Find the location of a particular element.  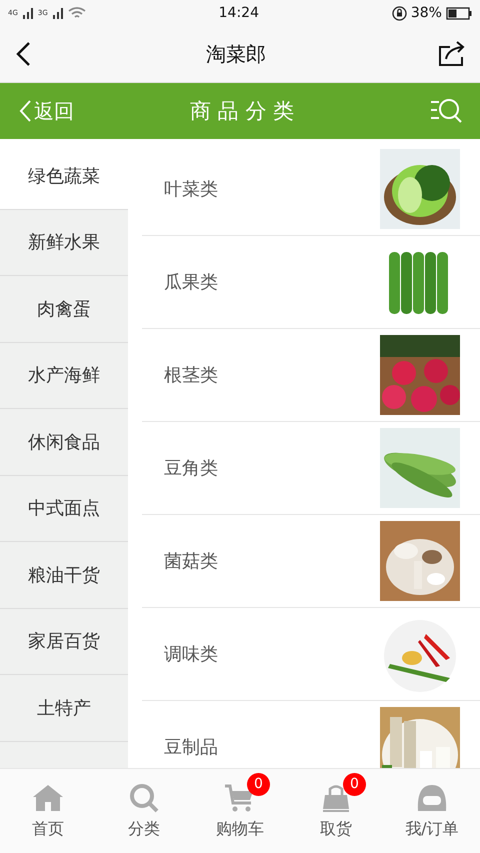

user-icon is located at coordinates (432, 797).